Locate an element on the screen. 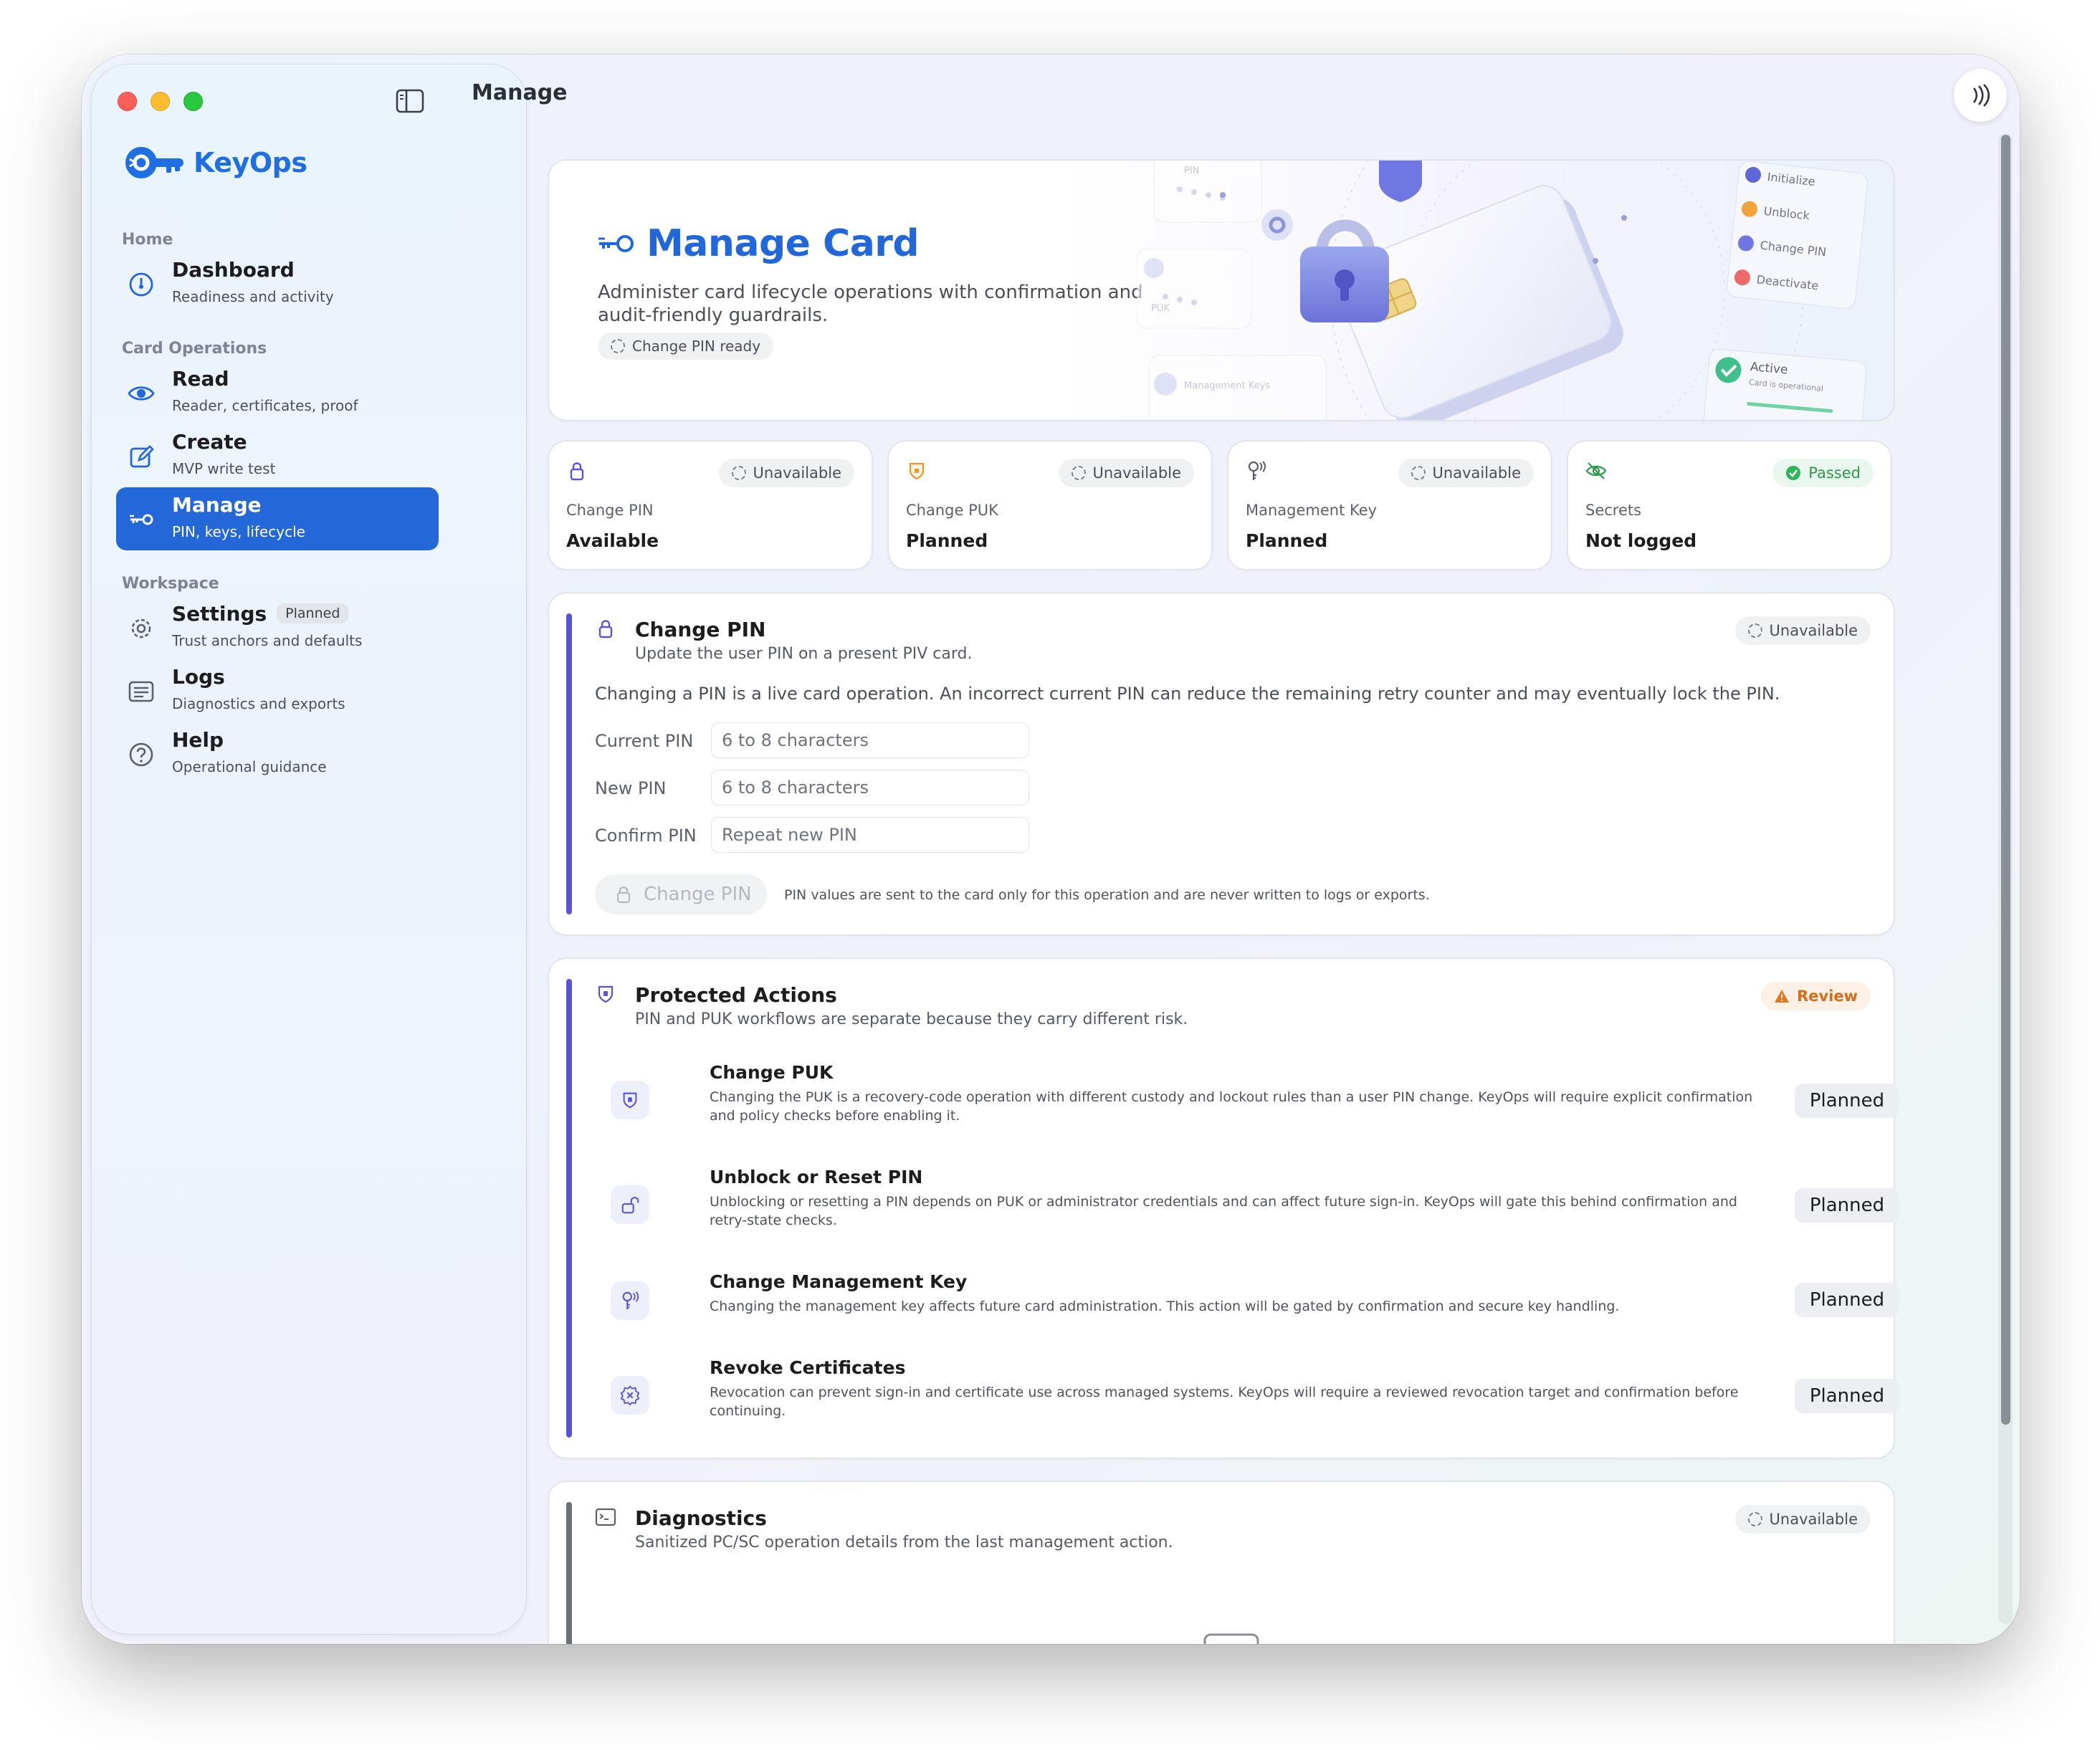 This screenshot has width=2100, height=1750. change-pin-button: Change PIN is located at coordinates (681, 894).